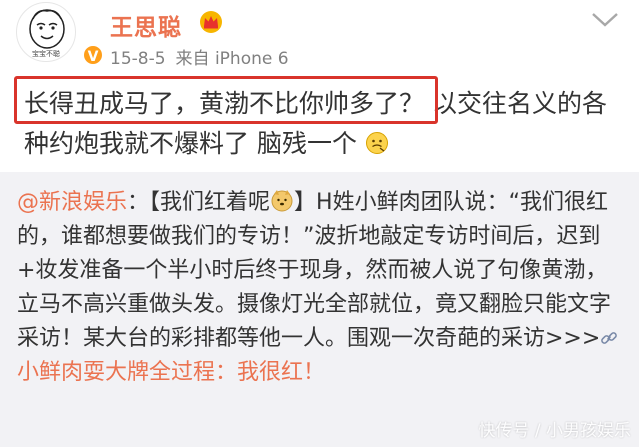  What do you see at coordinates (282, 201) in the screenshot?
I see `doge-icon` at bounding box center [282, 201].